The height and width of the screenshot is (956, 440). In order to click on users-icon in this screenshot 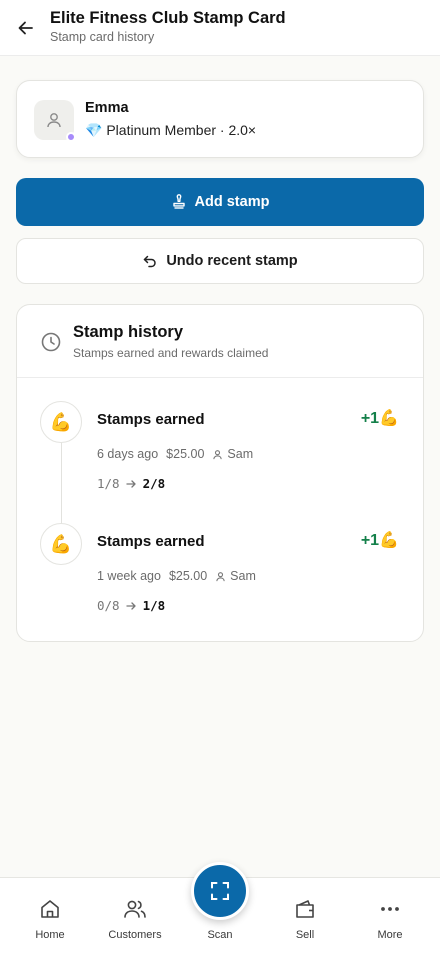, I will do `click(135, 909)`.